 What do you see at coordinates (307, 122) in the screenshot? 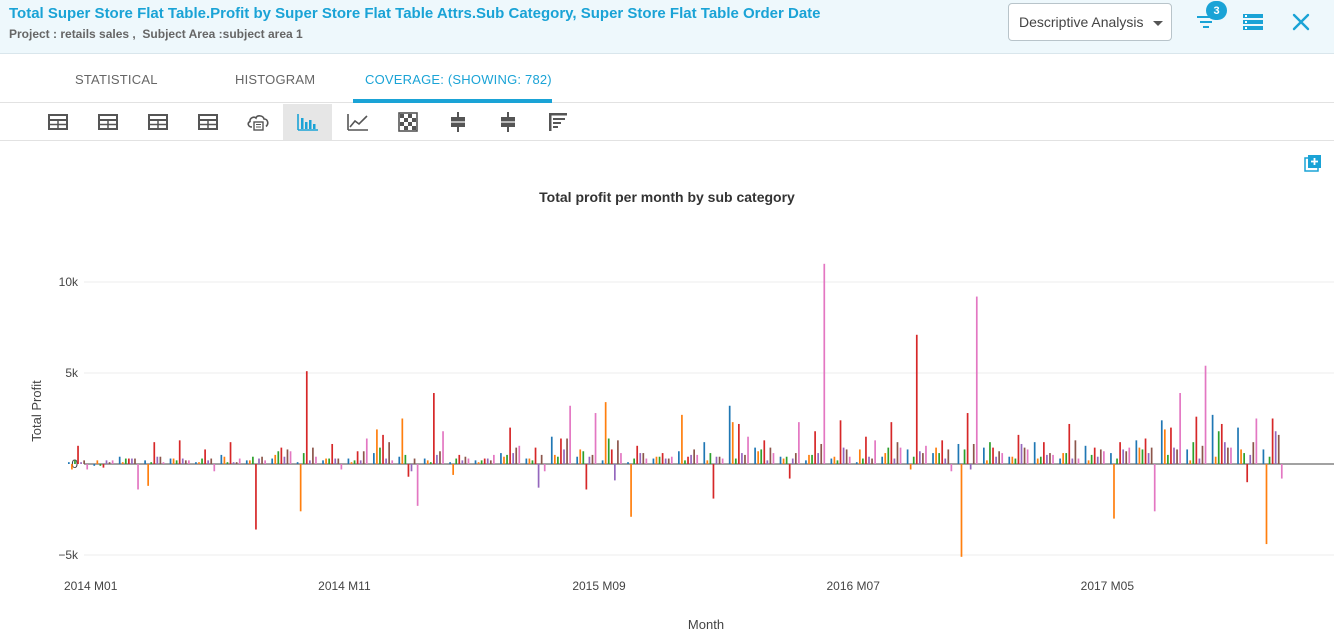
I see `bar-chart-view-button` at bounding box center [307, 122].